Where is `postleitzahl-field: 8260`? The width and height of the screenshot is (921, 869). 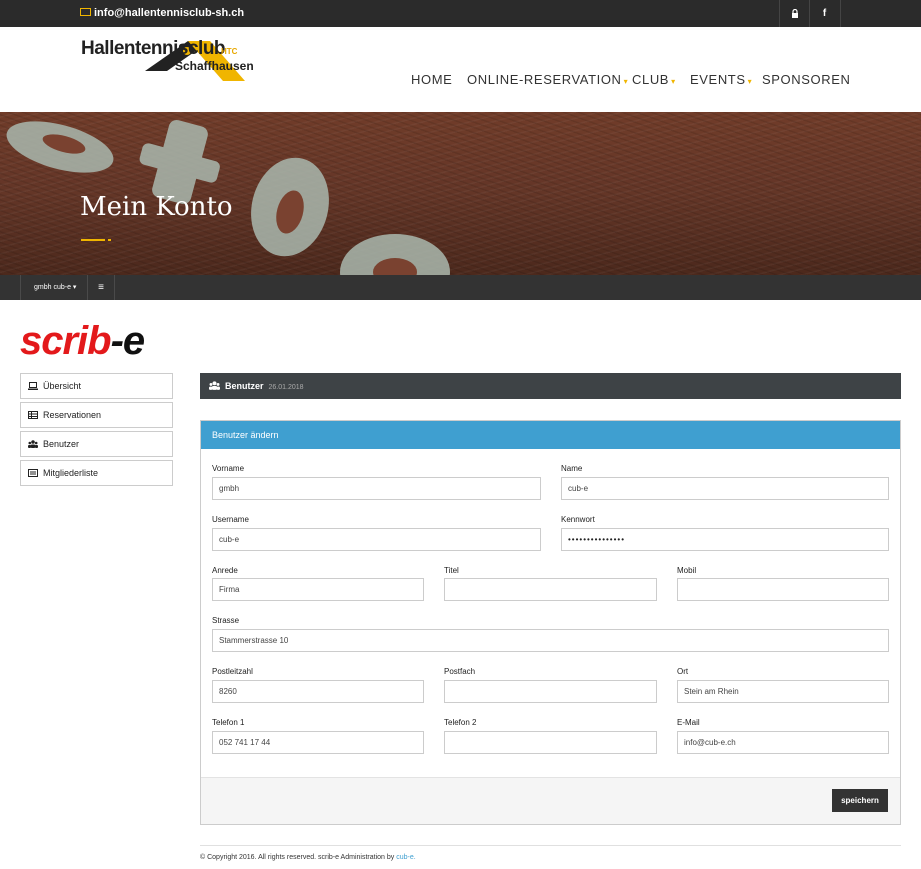 postleitzahl-field: 8260 is located at coordinates (318, 691).